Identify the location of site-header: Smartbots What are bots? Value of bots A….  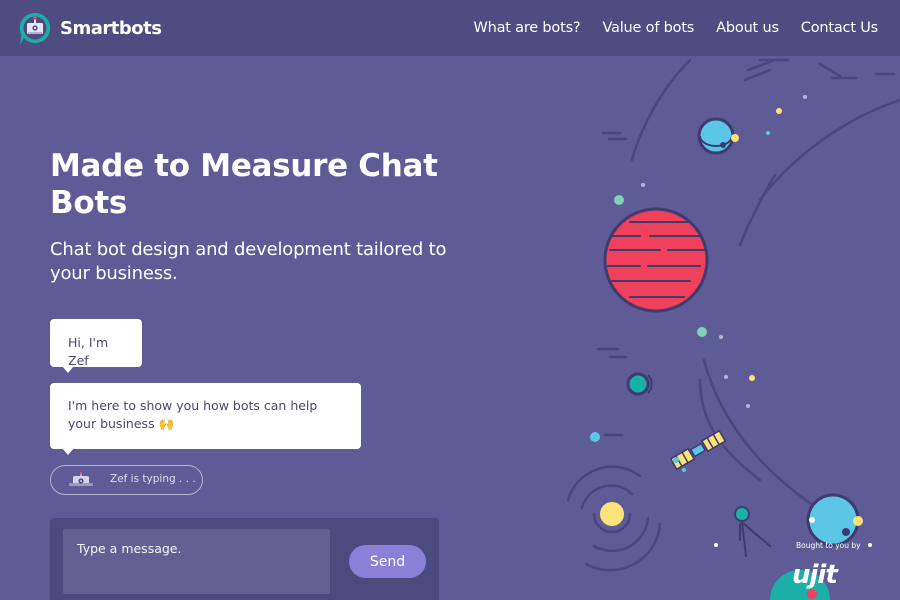
(450, 28).